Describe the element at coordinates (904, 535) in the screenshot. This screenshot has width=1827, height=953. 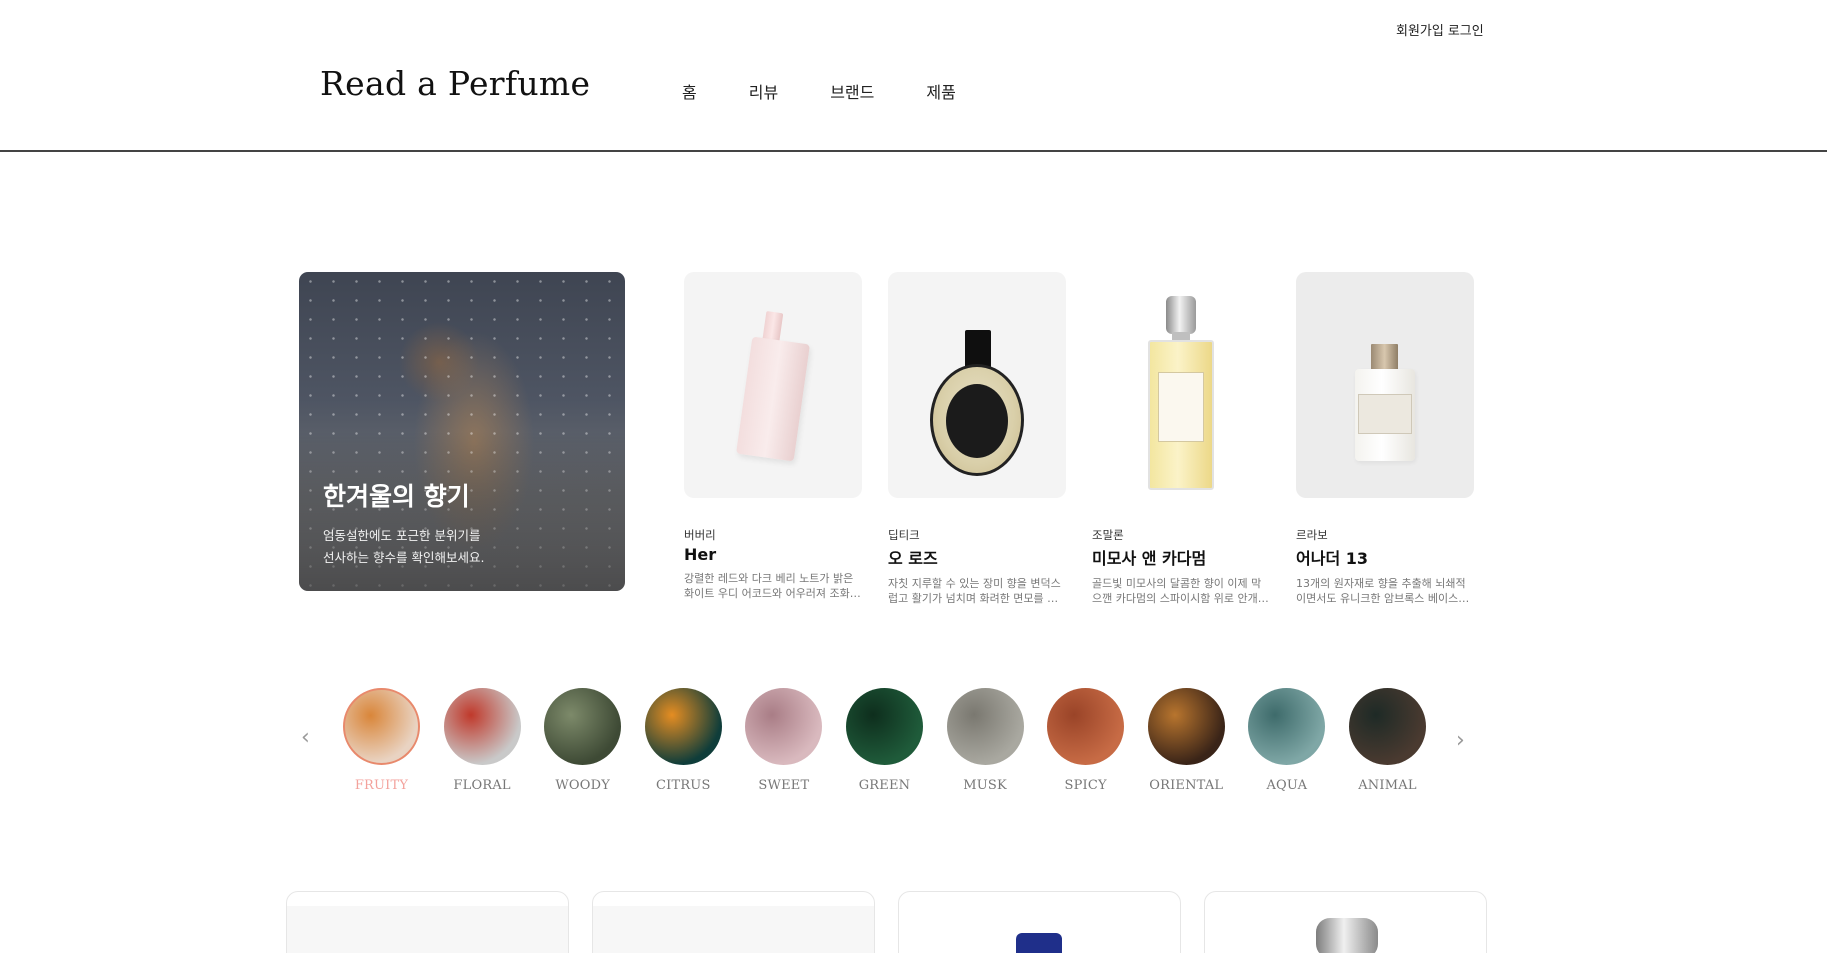
I see `product-brand: 딥티크` at that location.